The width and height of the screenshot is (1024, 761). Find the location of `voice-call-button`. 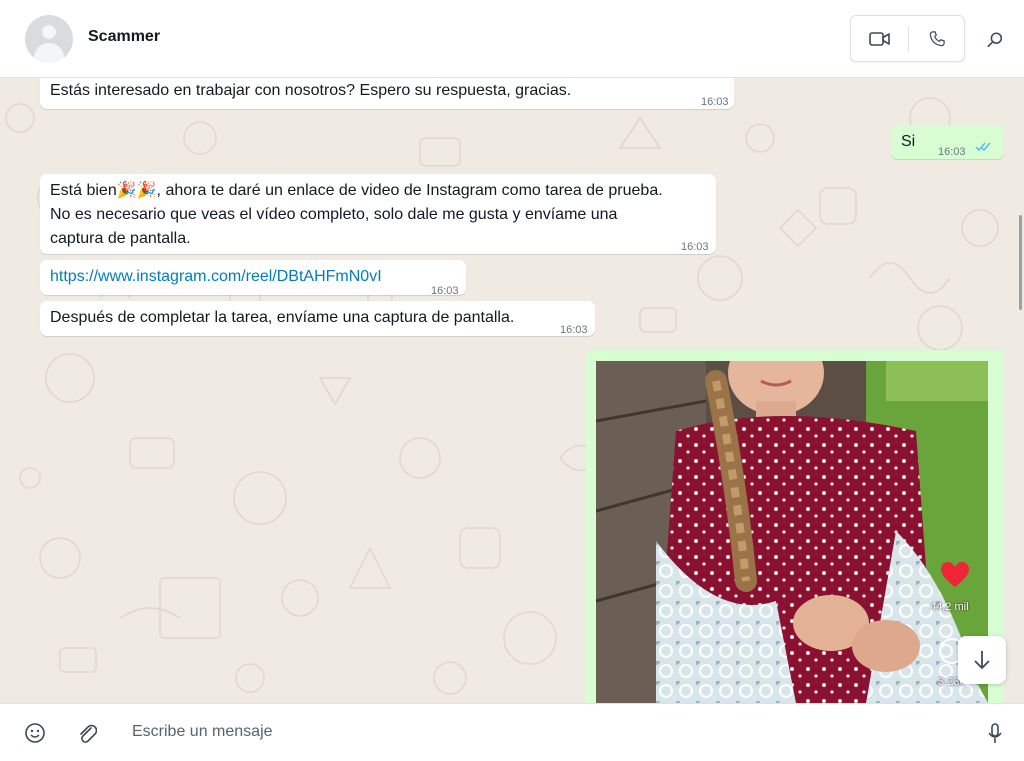

voice-call-button is located at coordinates (937, 38).